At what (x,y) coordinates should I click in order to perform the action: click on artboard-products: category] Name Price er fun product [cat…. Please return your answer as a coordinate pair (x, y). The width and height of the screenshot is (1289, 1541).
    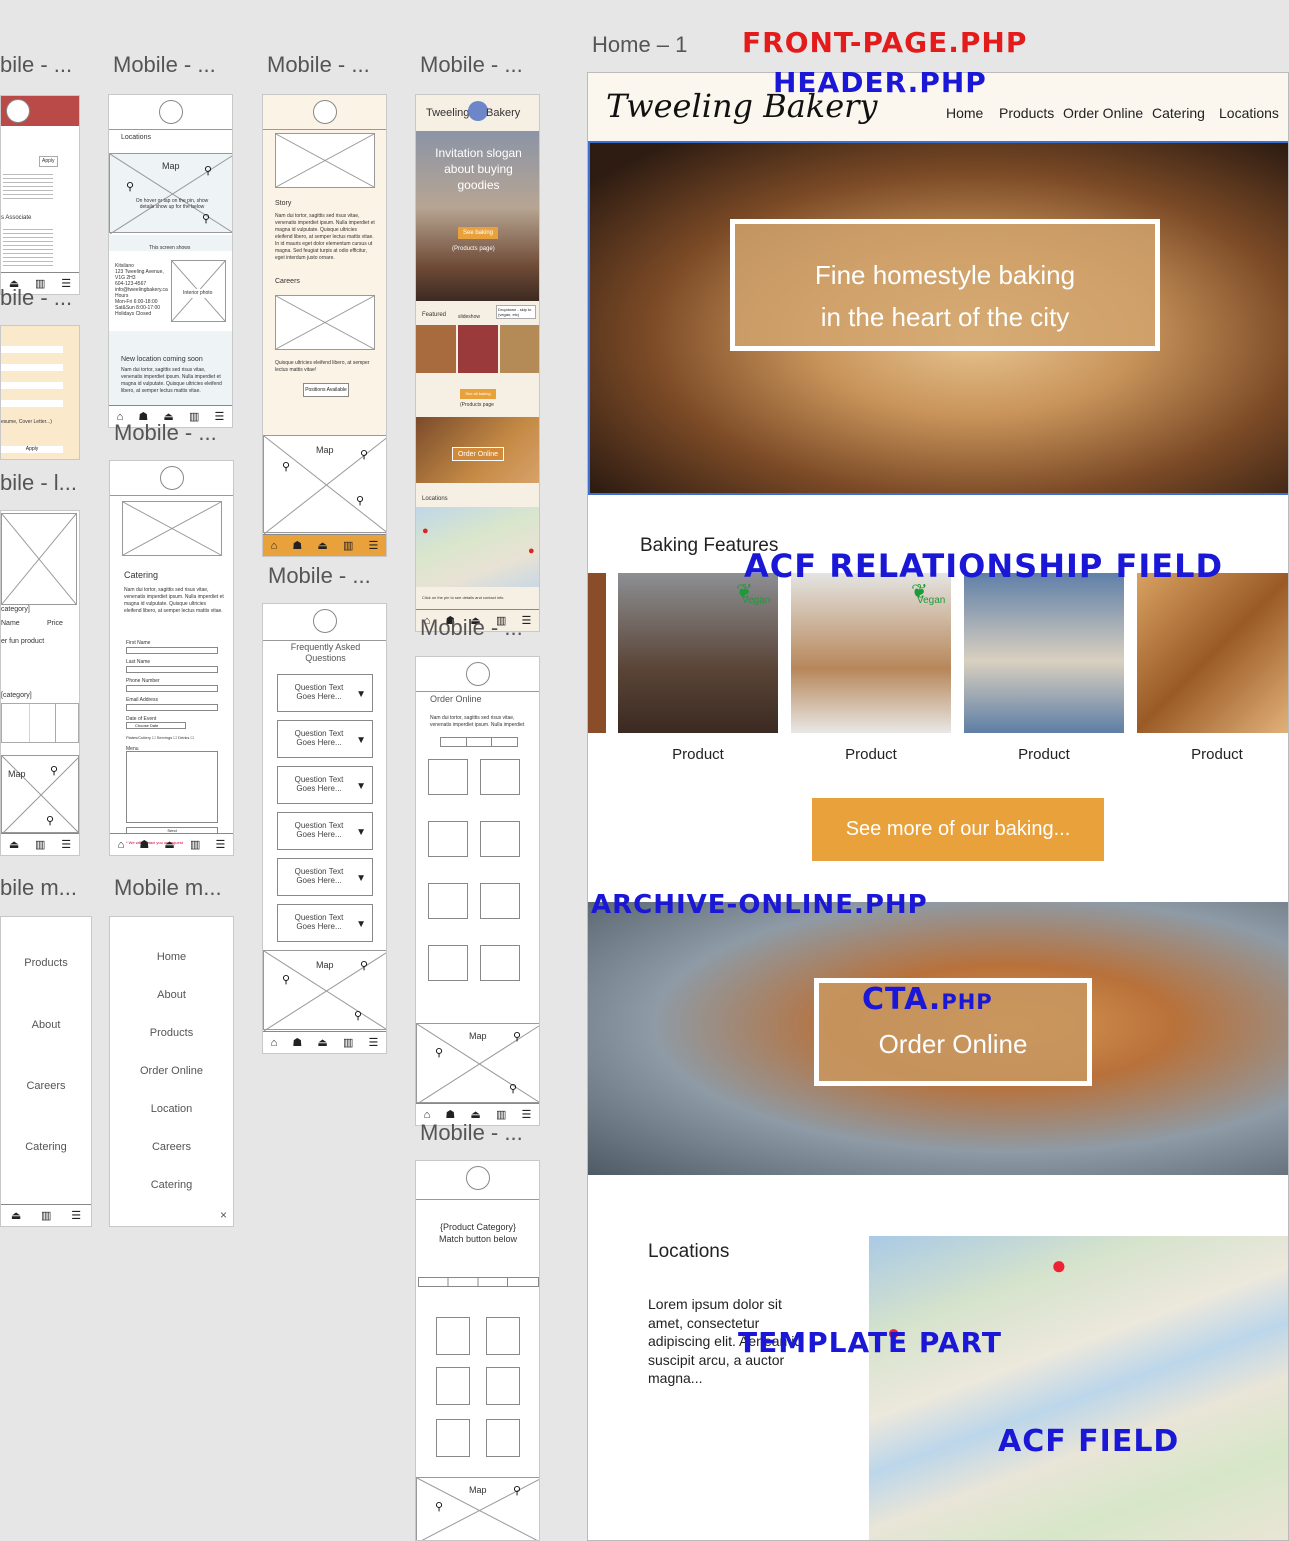
    Looking at the image, I should click on (40, 683).